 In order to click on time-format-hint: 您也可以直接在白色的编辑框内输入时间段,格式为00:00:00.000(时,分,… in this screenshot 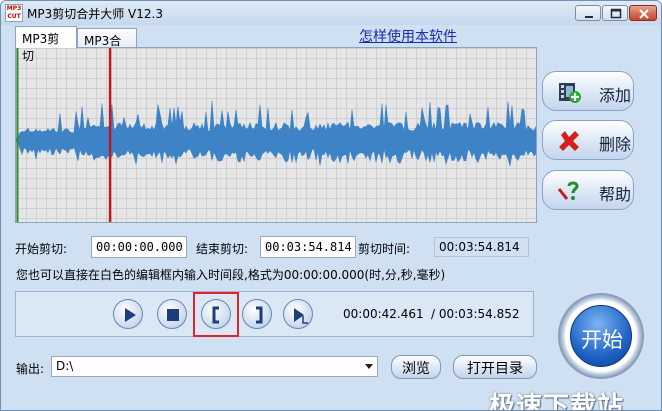, I will do `click(231, 275)`.